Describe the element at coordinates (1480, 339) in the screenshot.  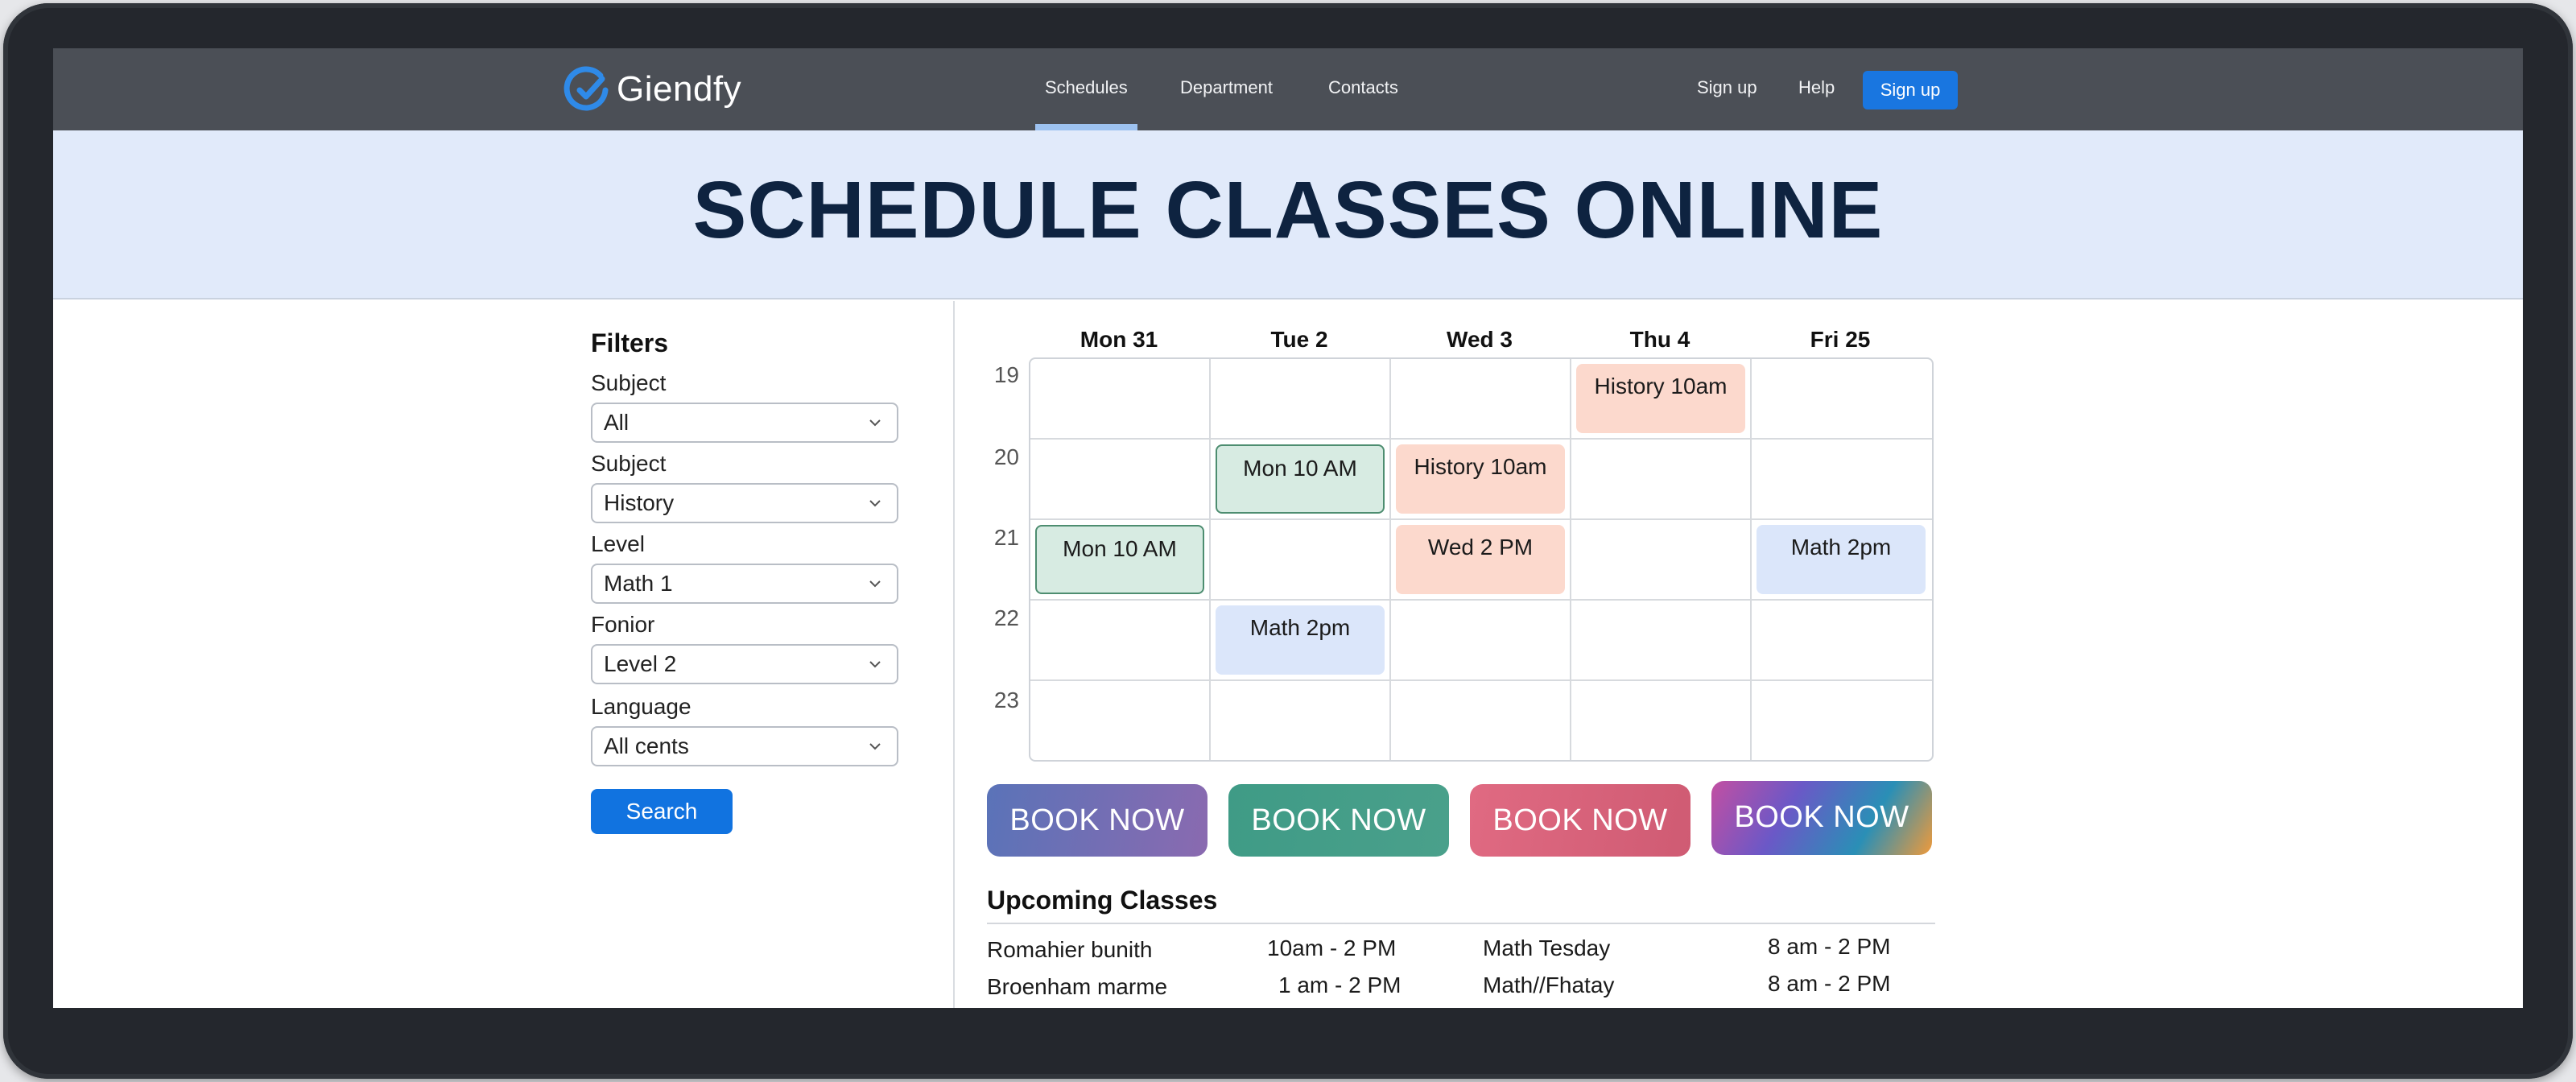
I see `day-header-wed: Wed 3` at that location.